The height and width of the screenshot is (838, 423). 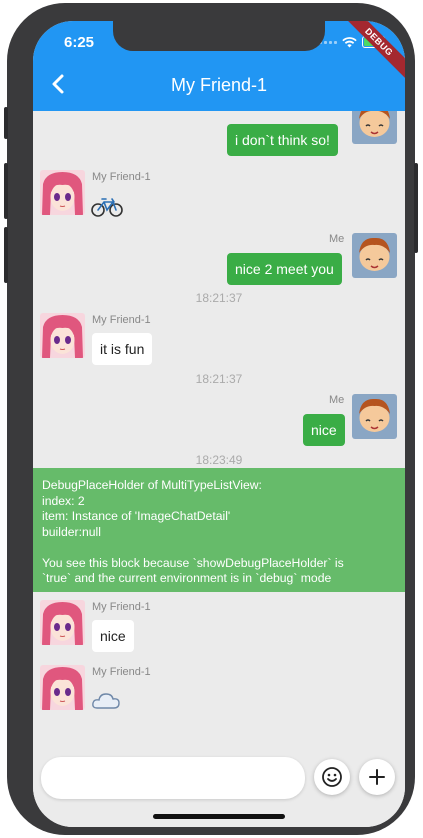 What do you see at coordinates (219, 548) in the screenshot?
I see `debug-spacer` at bounding box center [219, 548].